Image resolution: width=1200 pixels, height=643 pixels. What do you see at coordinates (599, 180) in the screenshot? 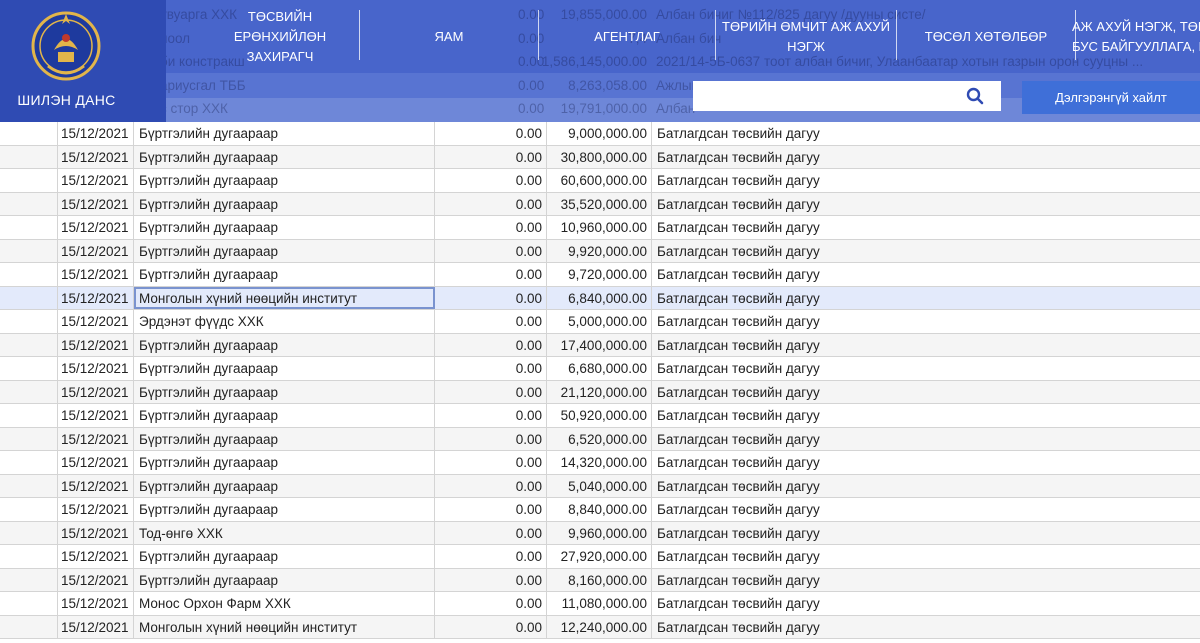
I see `amount-cell: 60,600,000.00` at bounding box center [599, 180].